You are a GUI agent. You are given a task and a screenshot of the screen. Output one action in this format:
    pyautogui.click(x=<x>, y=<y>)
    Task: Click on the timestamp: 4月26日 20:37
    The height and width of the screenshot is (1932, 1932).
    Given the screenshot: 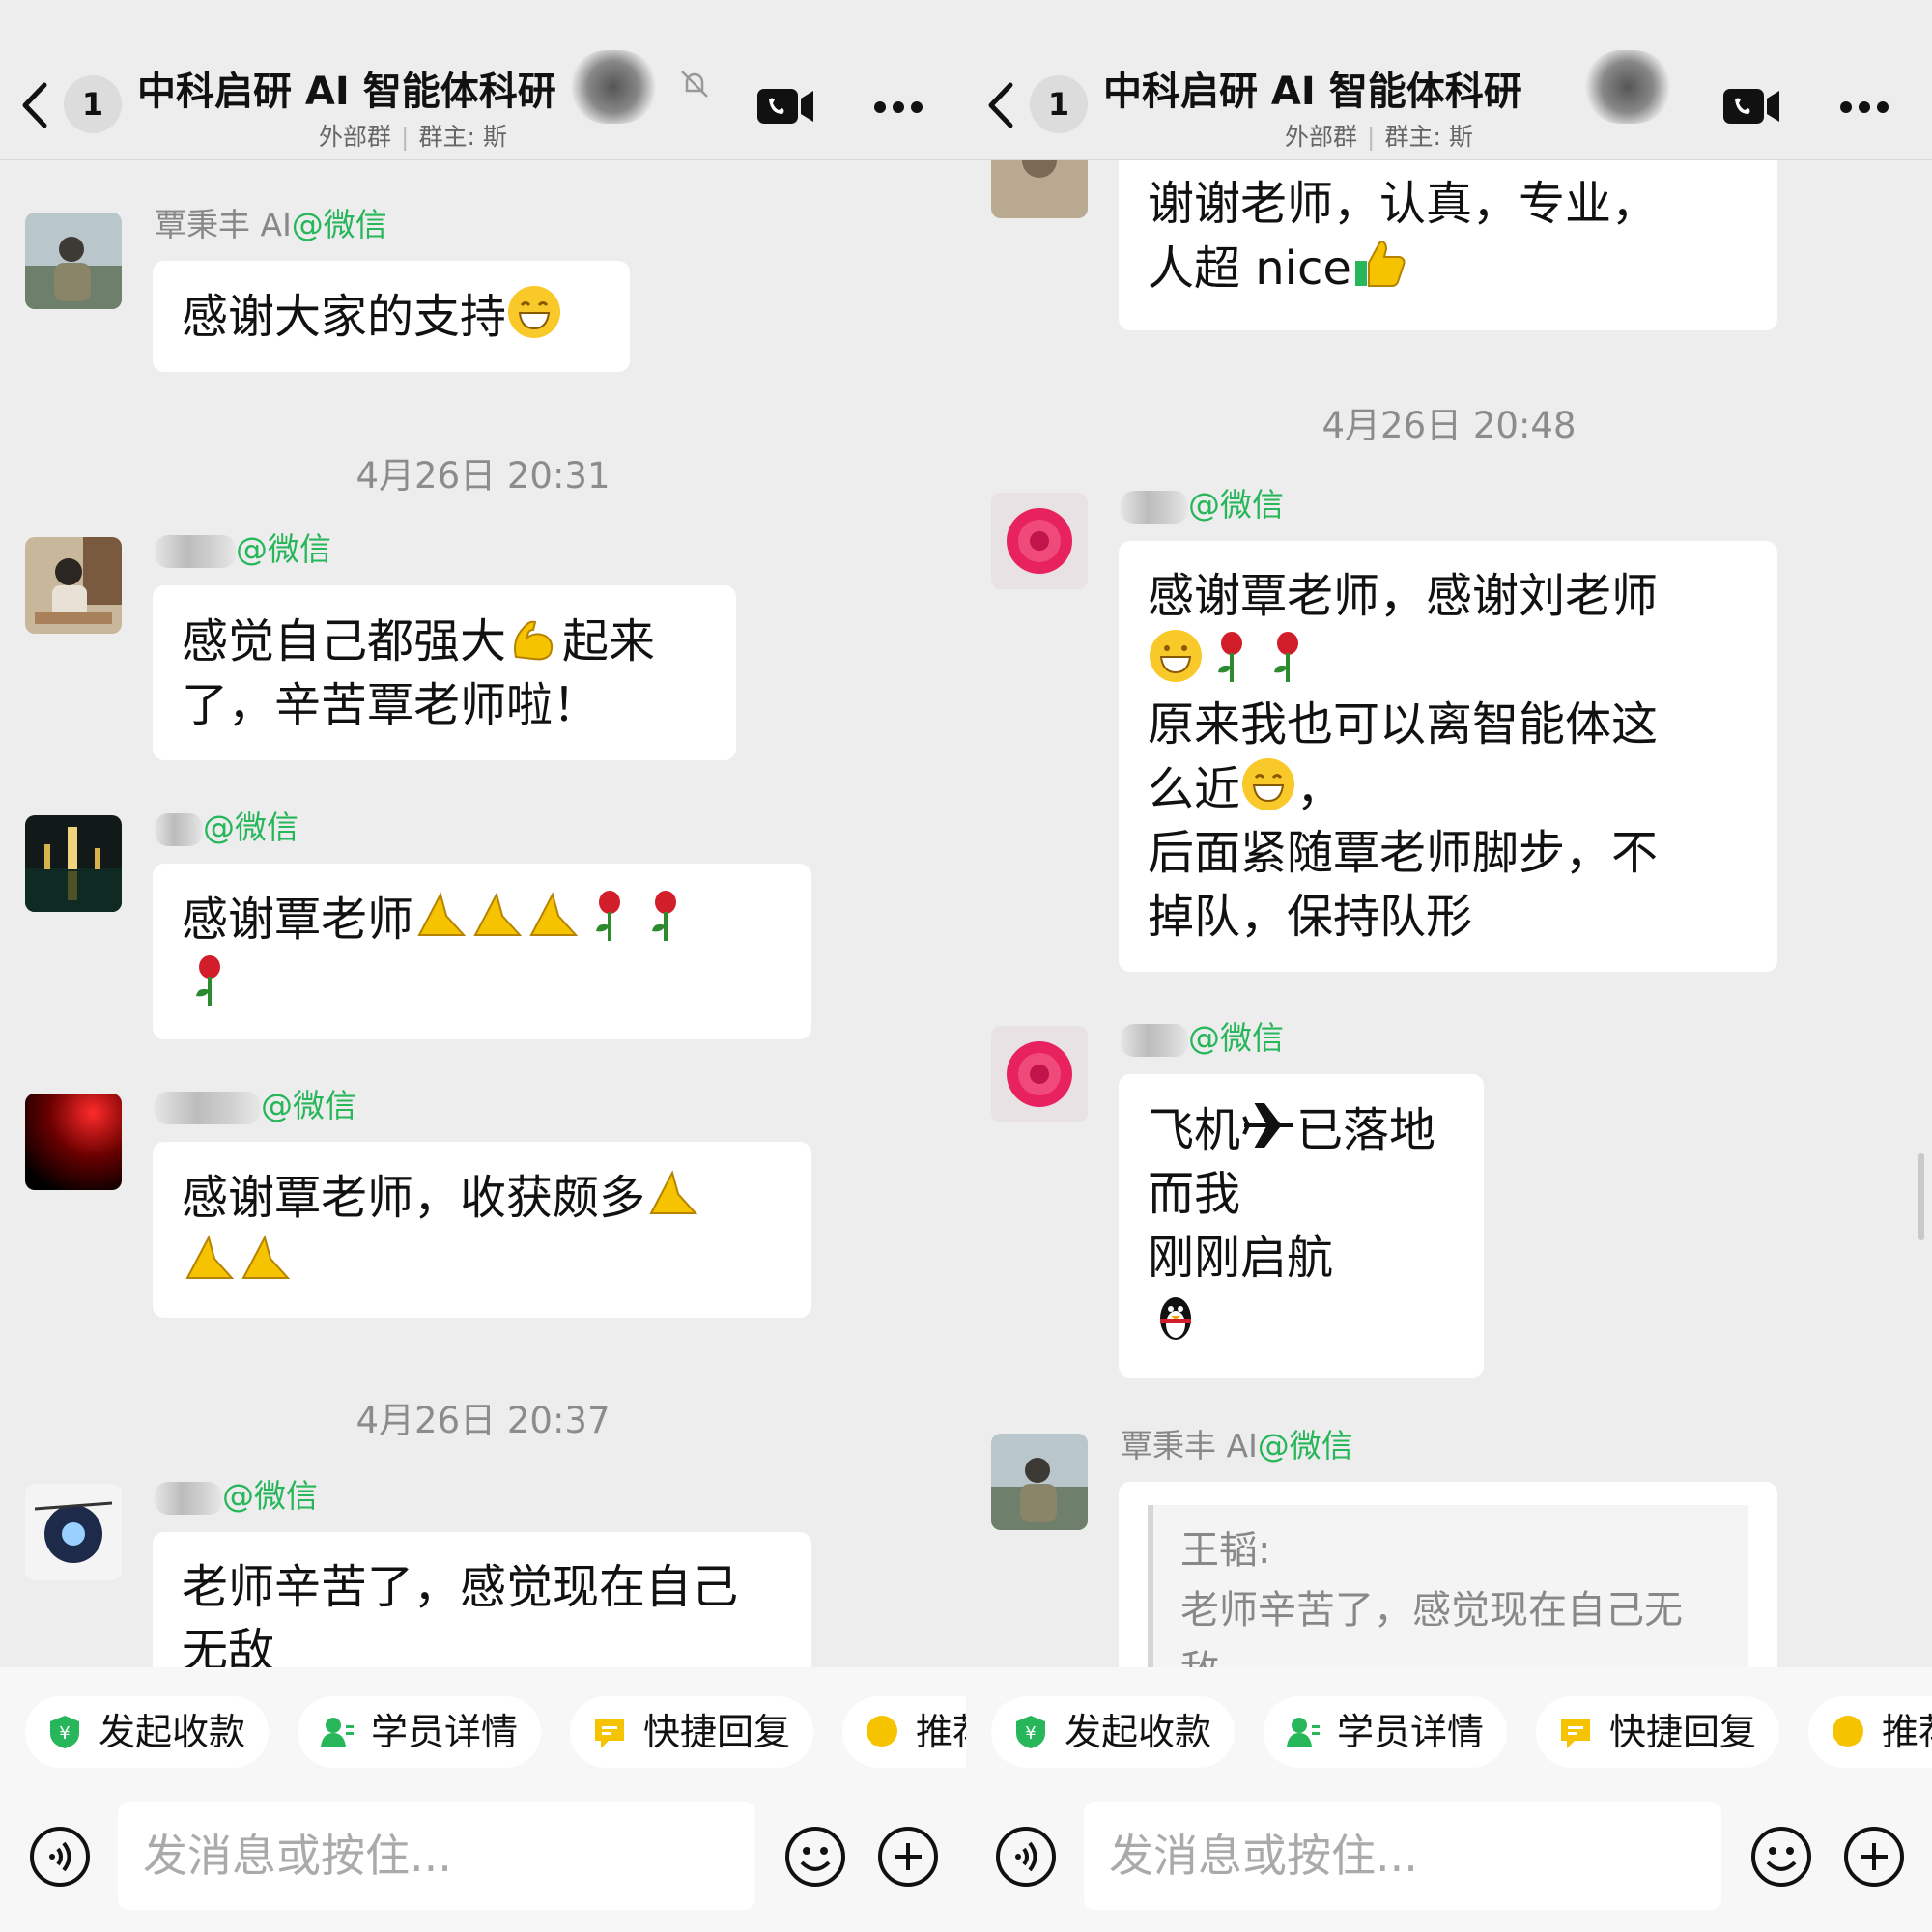 What is the action you would take?
    pyautogui.click(x=483, y=1420)
    